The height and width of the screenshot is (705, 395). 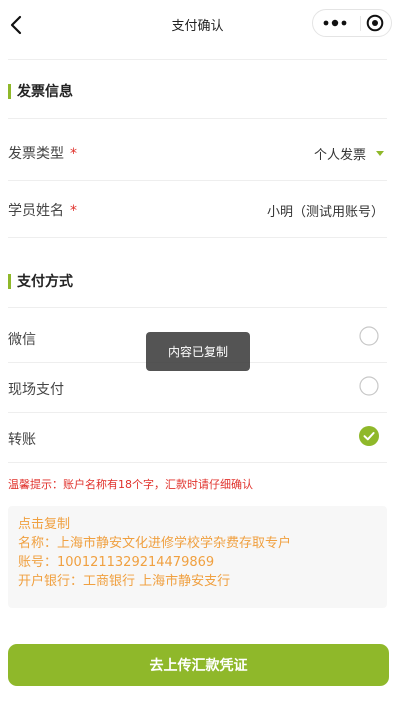 What do you see at coordinates (375, 23) in the screenshot?
I see `close-circle-icon` at bounding box center [375, 23].